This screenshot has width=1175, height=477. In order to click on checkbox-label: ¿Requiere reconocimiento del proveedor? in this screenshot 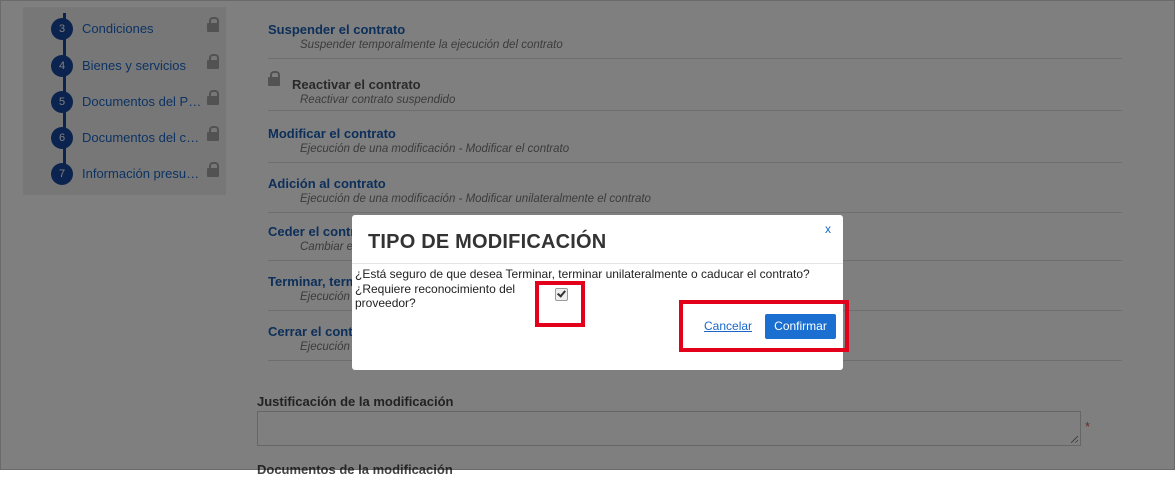, I will do `click(435, 296)`.